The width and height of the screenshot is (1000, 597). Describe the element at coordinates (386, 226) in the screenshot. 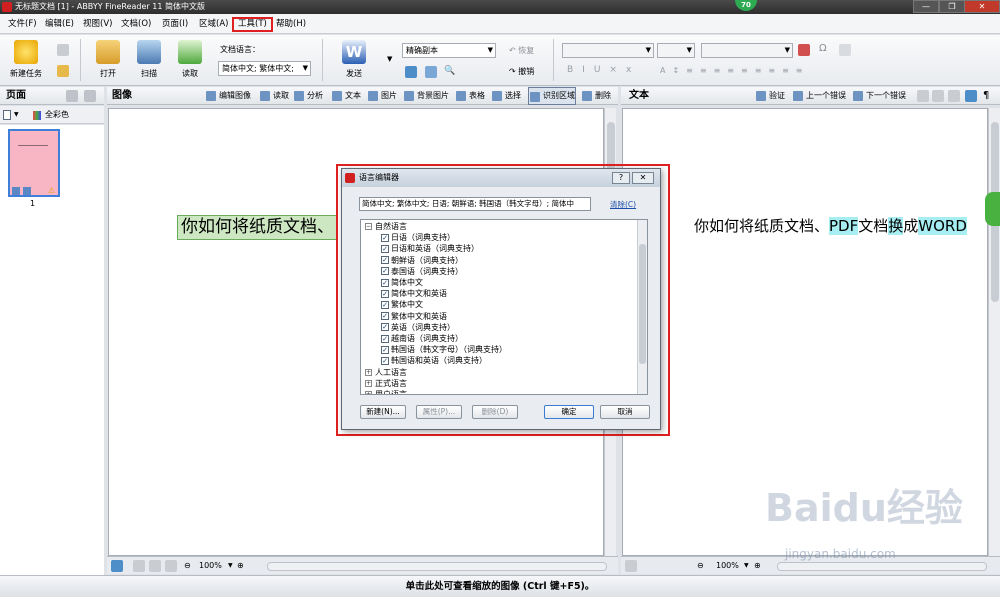

I see `tree-group-natural: − 自然语言` at that location.